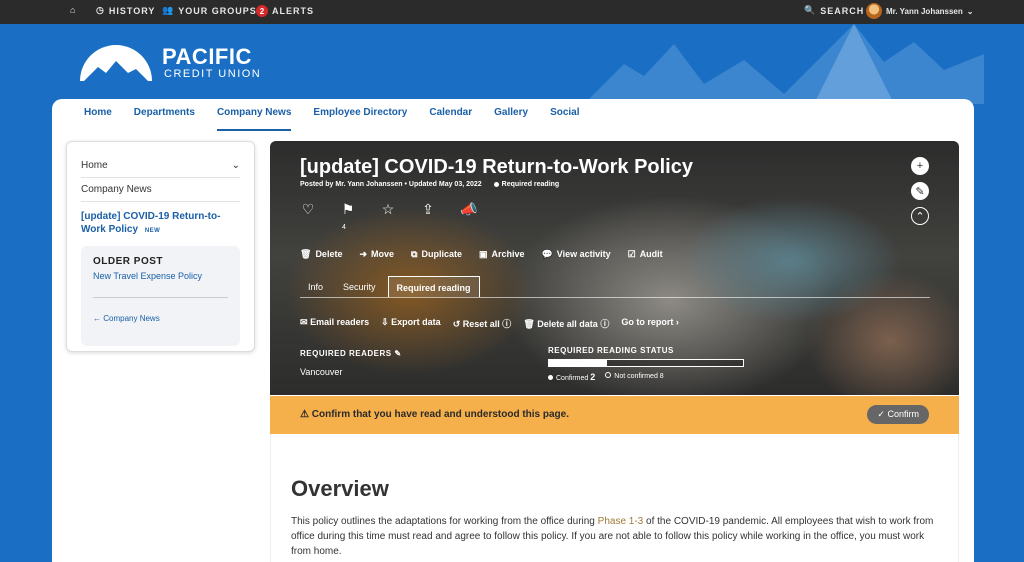 The width and height of the screenshot is (1024, 562). What do you see at coordinates (784, 64) in the screenshot?
I see `mountains-decoration` at bounding box center [784, 64].